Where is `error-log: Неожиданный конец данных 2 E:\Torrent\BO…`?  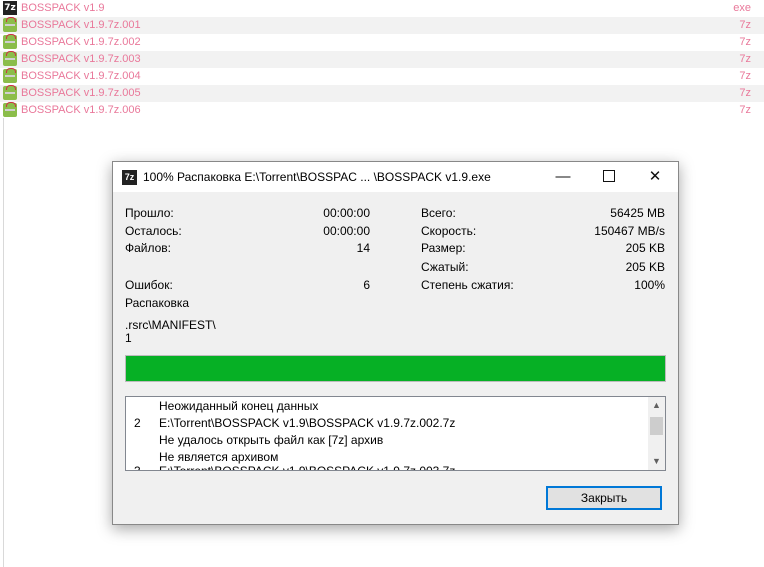 error-log: Неожиданный конец данных 2 E:\Torrent\BO… is located at coordinates (395, 433).